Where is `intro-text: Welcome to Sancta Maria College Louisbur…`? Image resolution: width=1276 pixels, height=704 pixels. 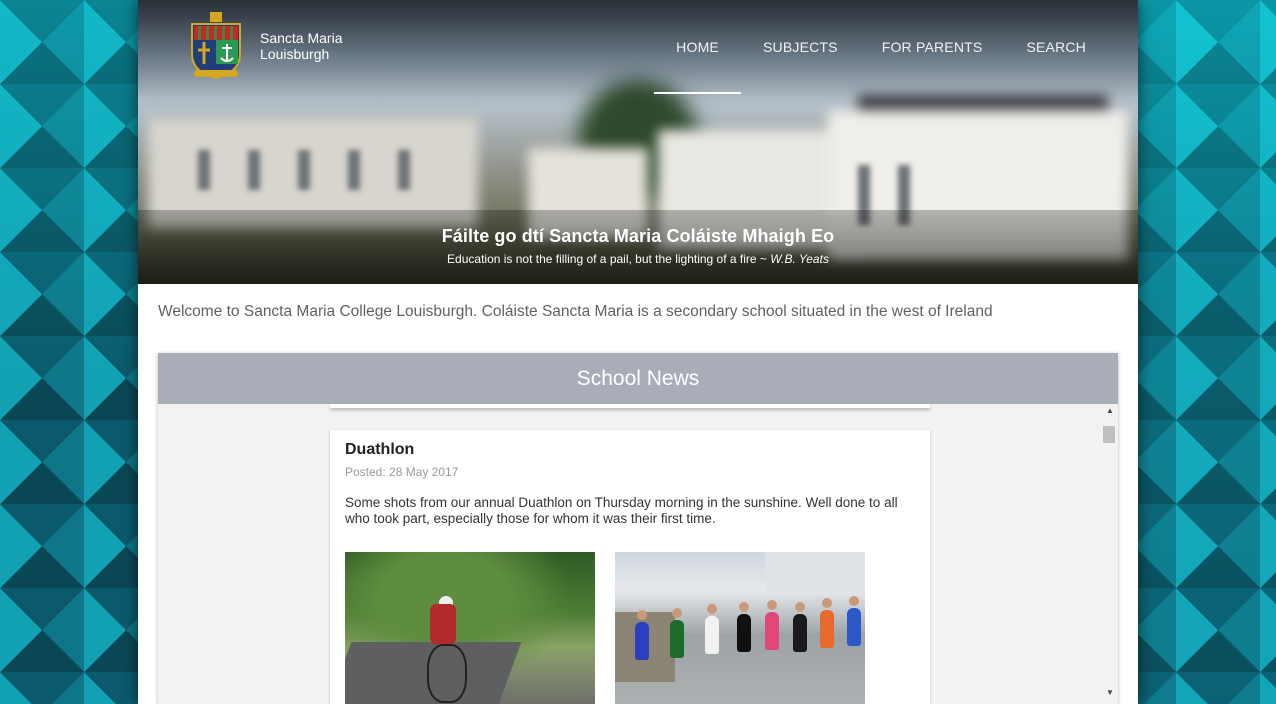 intro-text: Welcome to Sancta Maria College Louisbur… is located at coordinates (575, 311).